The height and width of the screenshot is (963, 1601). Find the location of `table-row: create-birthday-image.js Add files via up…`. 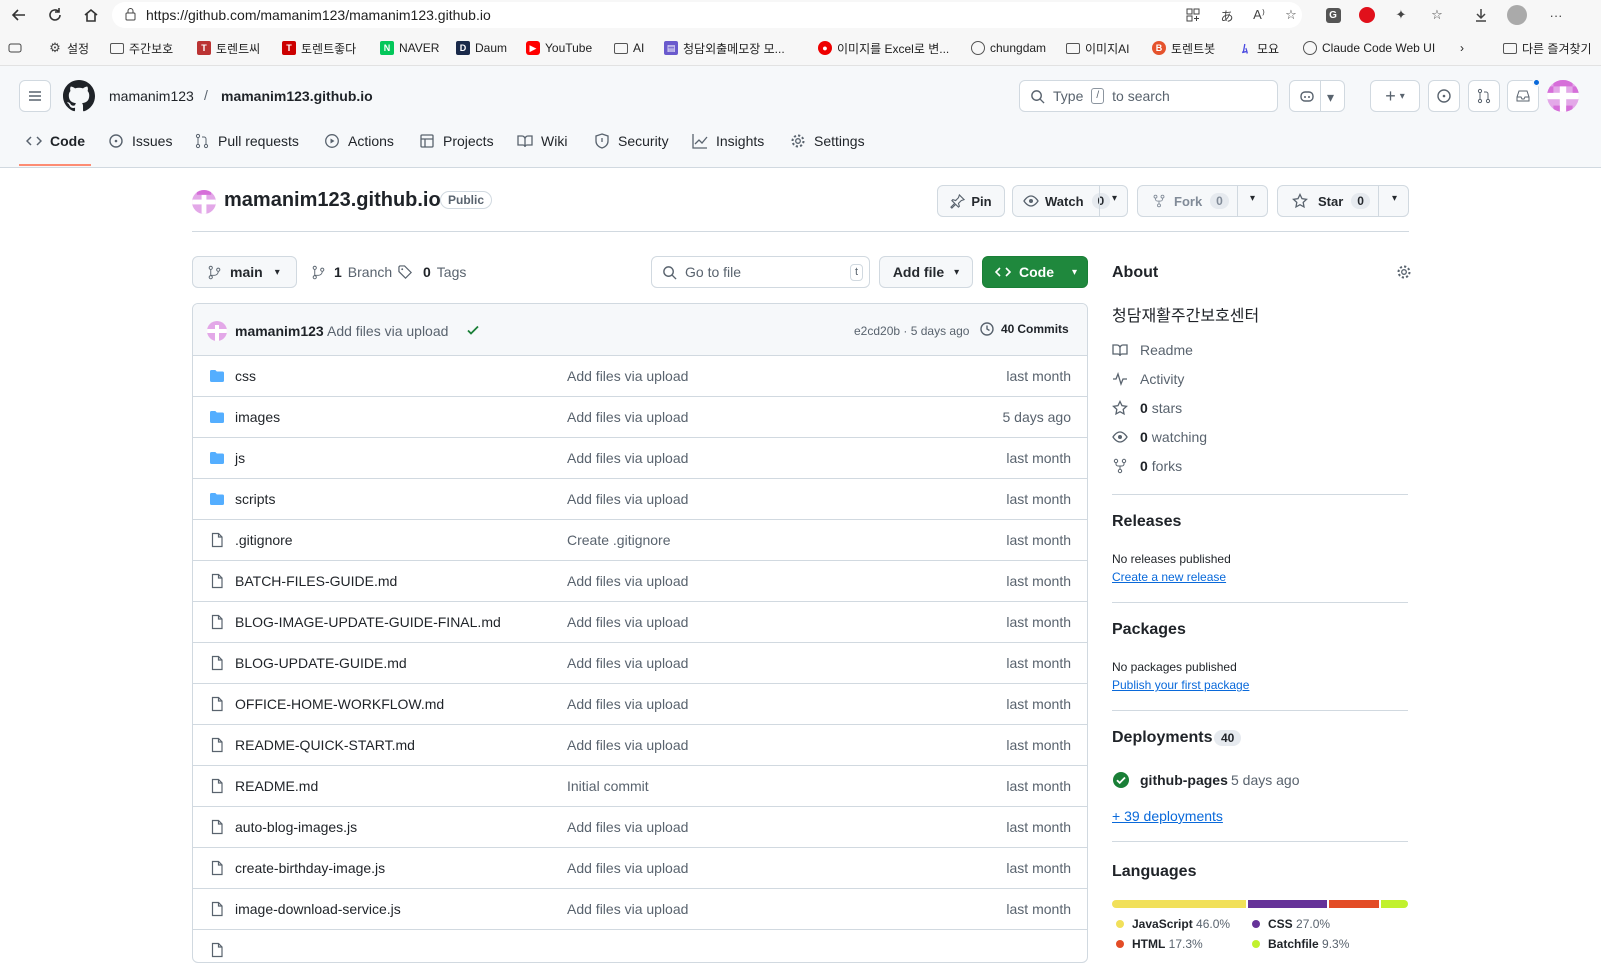

table-row: create-birthday-image.js Add files via up… is located at coordinates (640, 868).